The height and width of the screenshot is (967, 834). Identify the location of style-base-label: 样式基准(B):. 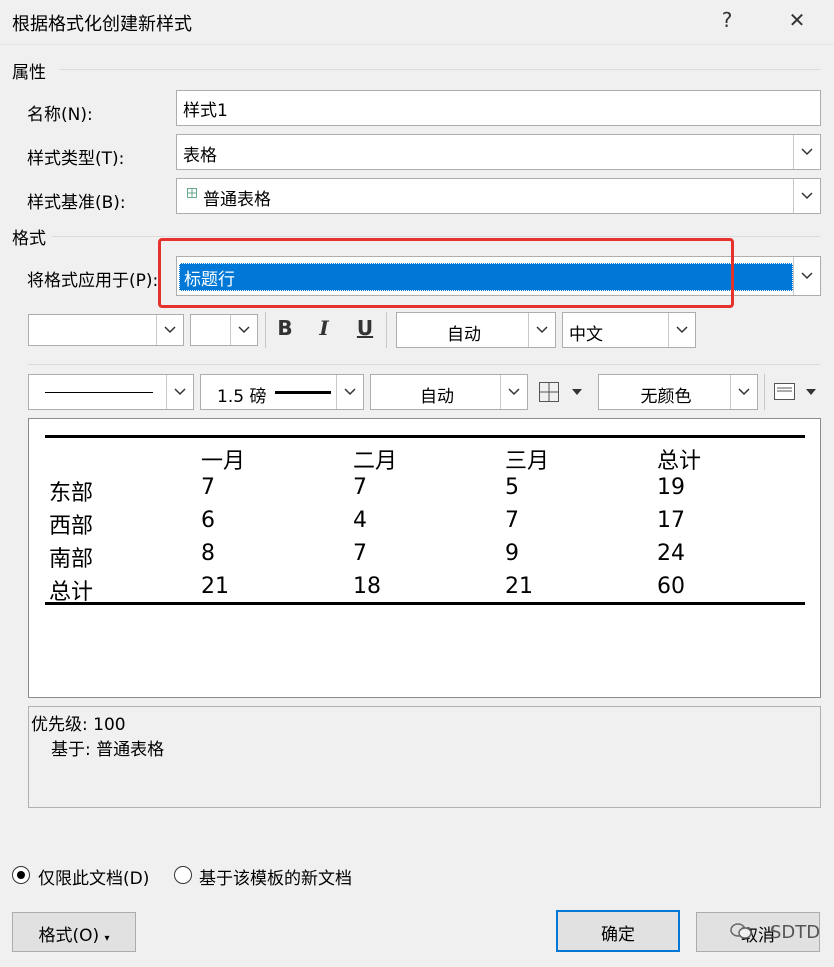
(76, 203).